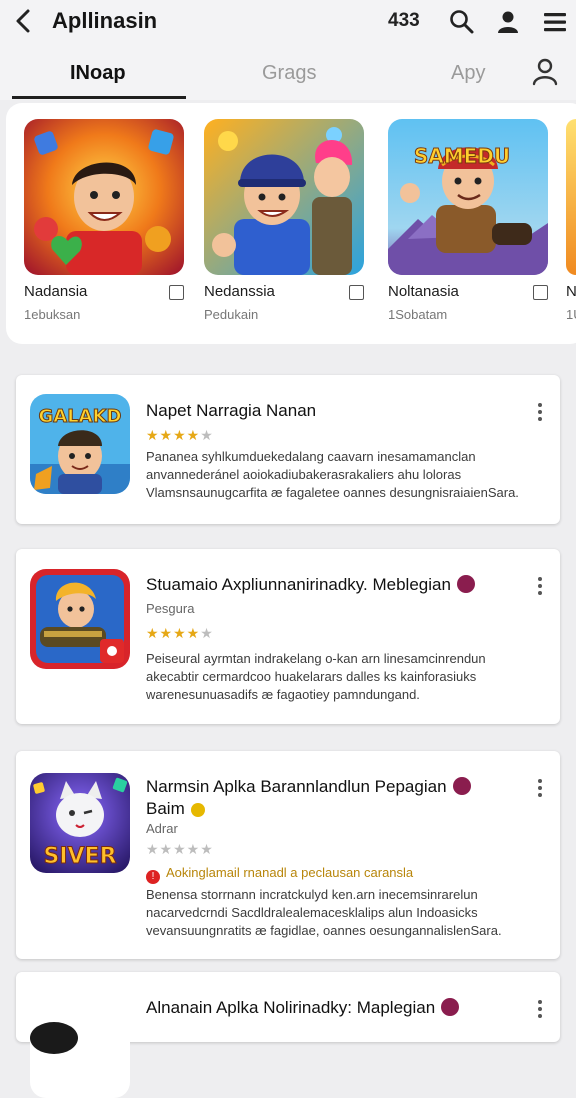 Image resolution: width=576 pixels, height=1098 pixels. What do you see at coordinates (418, 314) in the screenshot?
I see `featured-subtitle: 1Sobatam` at bounding box center [418, 314].